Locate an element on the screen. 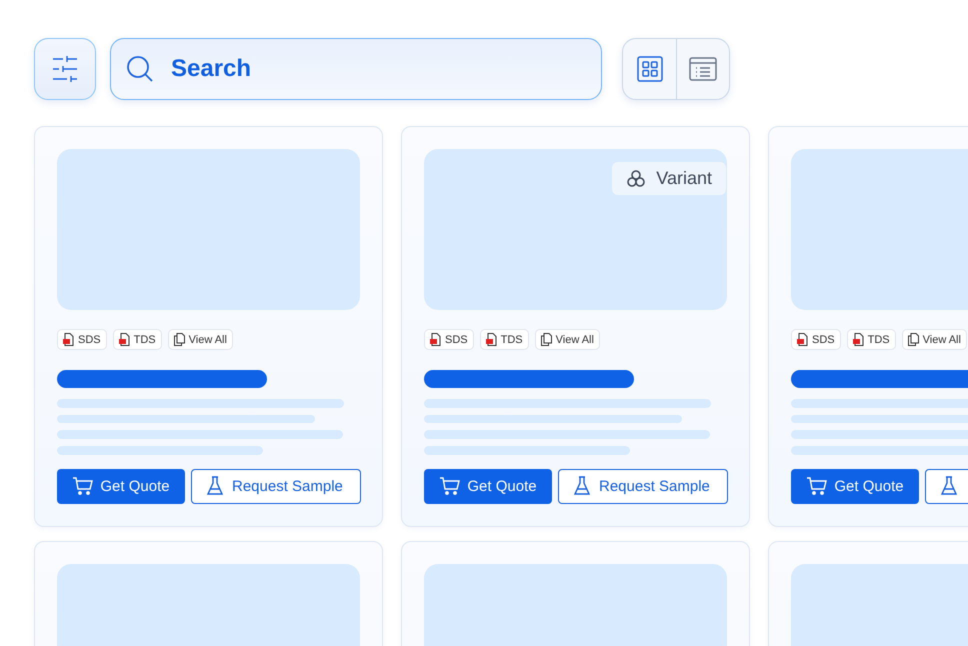 The image size is (968, 646). variant-badge: Variant is located at coordinates (669, 178).